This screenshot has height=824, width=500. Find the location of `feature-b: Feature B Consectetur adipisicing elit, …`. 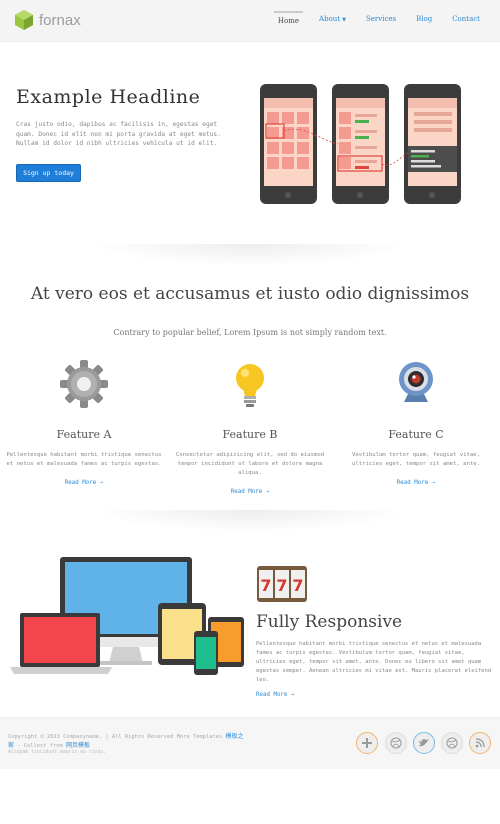

feature-b: Feature B Consectetur adipisicing elit, … is located at coordinates (250, 427).